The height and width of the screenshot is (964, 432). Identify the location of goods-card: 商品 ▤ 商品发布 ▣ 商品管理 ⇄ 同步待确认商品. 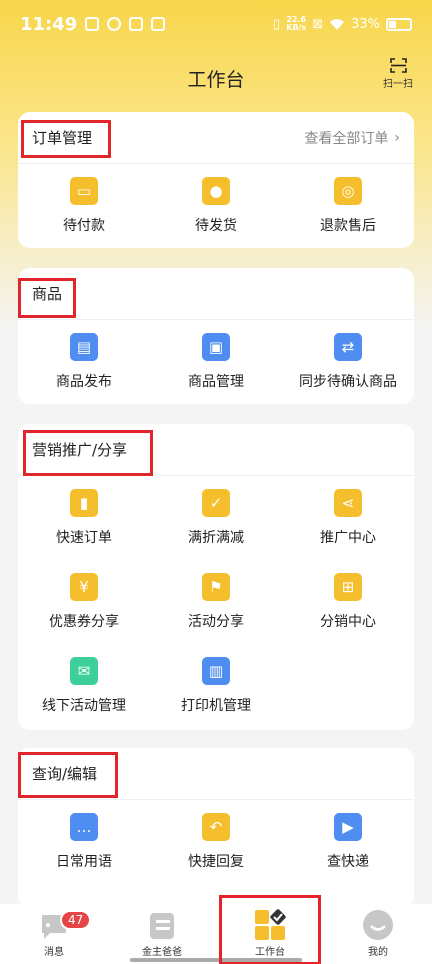
(216, 336).